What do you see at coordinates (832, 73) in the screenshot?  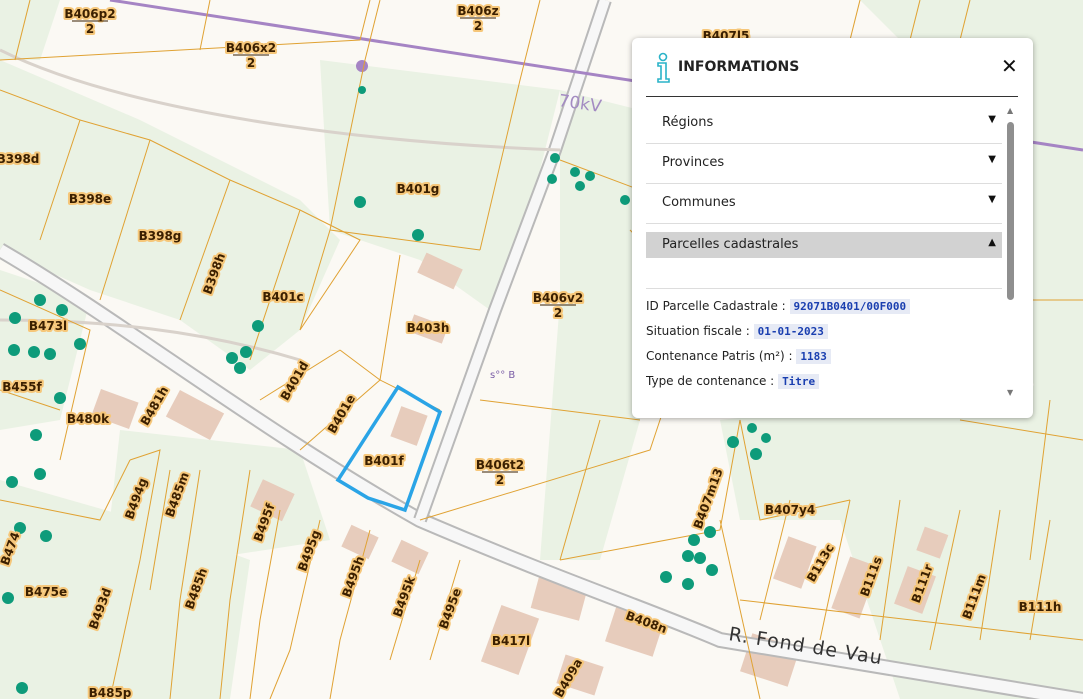 I see `panel-header: INFORMATIONS ✕` at bounding box center [832, 73].